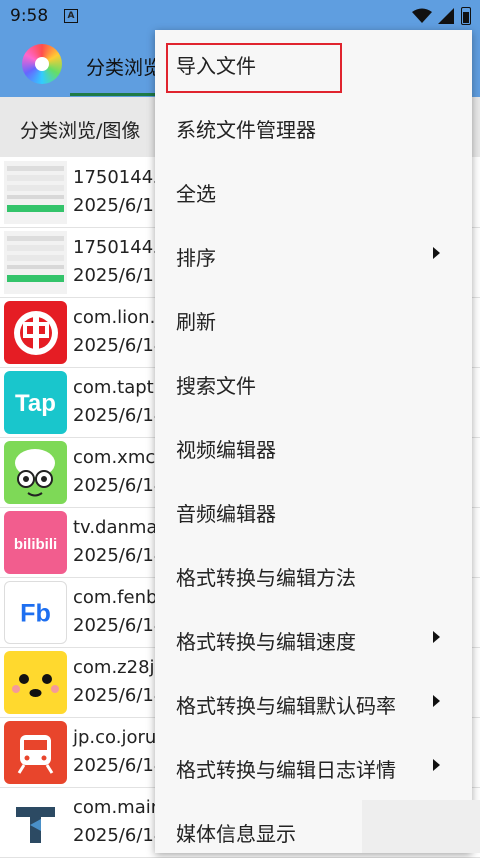 The width and height of the screenshot is (480, 858). Describe the element at coordinates (236, 834) in the screenshot. I see `menu-item-label: 媒体信息显示` at that location.